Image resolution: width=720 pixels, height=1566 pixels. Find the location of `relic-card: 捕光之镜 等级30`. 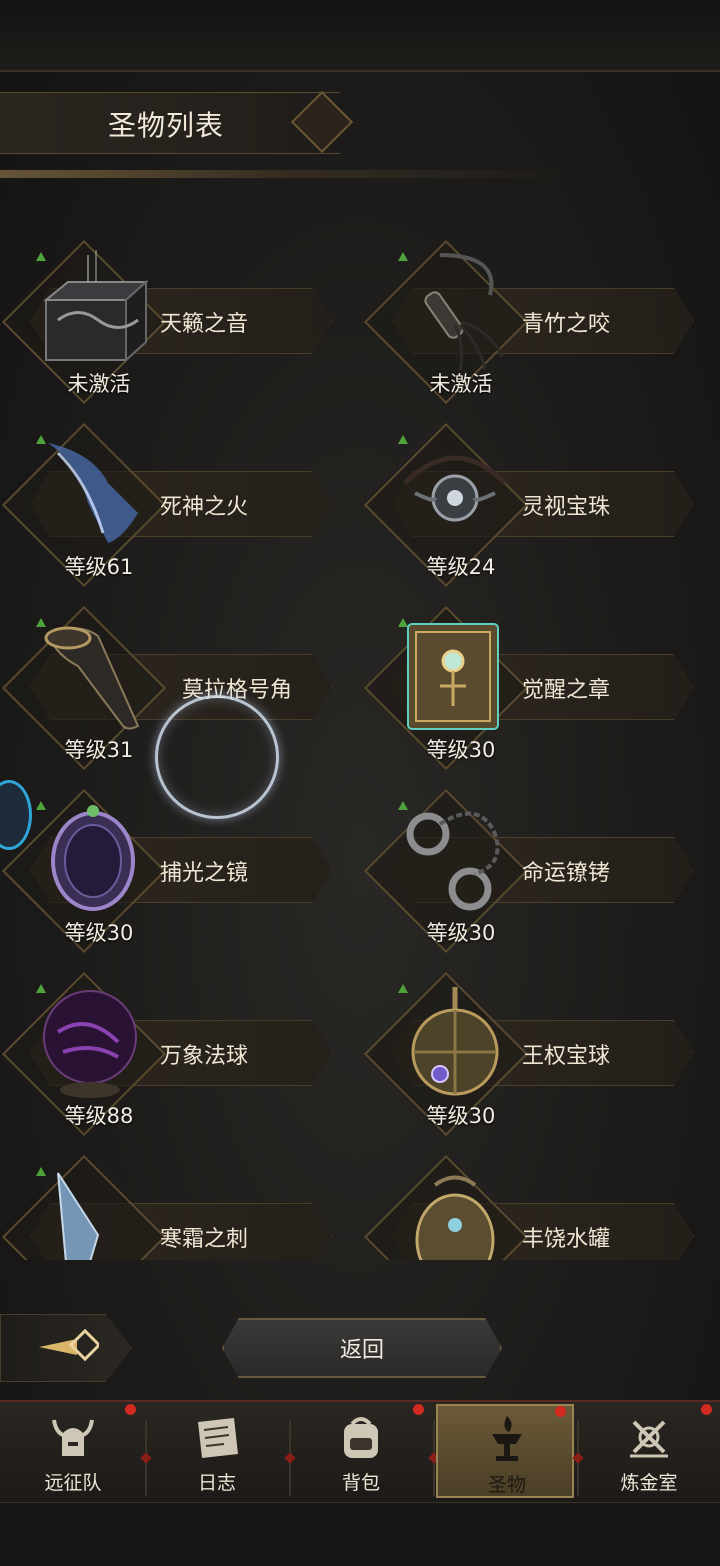

relic-card: 捕光之镜 等级30 is located at coordinates (170, 866).